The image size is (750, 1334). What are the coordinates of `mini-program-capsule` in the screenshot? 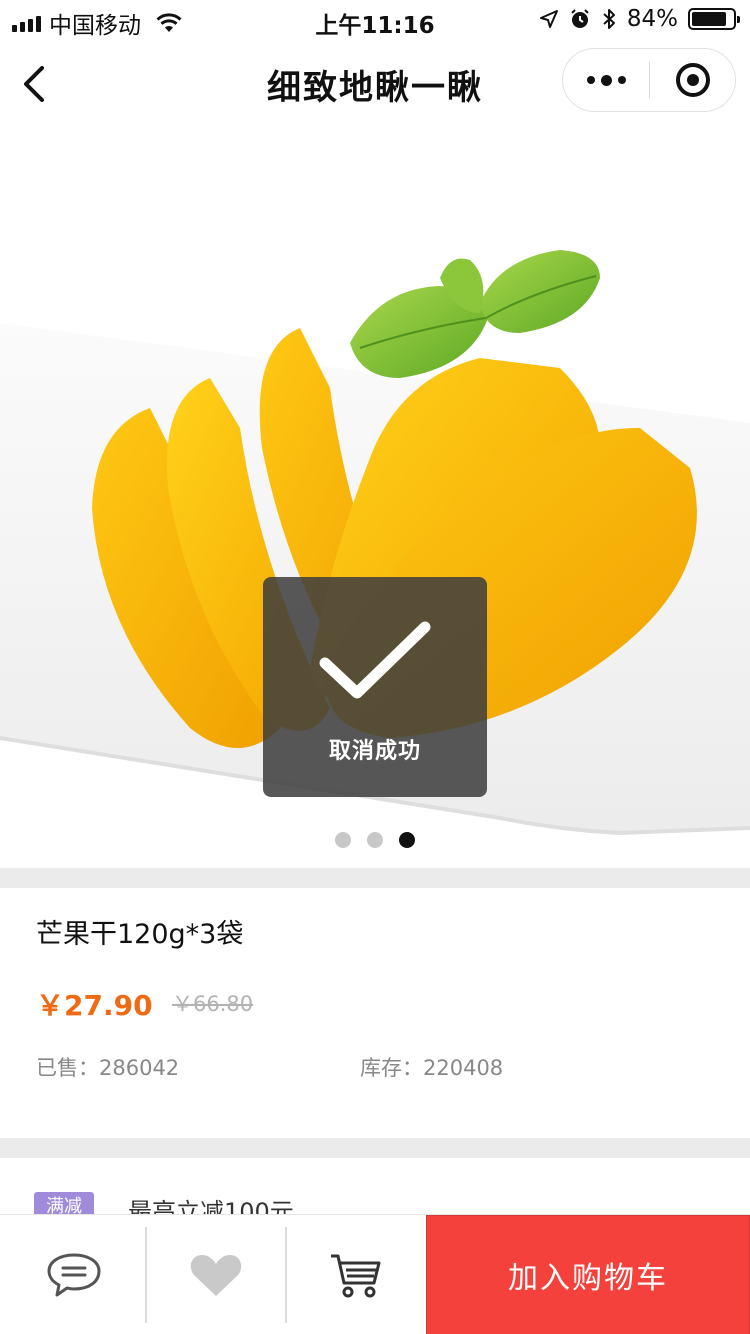 It's located at (649, 80).